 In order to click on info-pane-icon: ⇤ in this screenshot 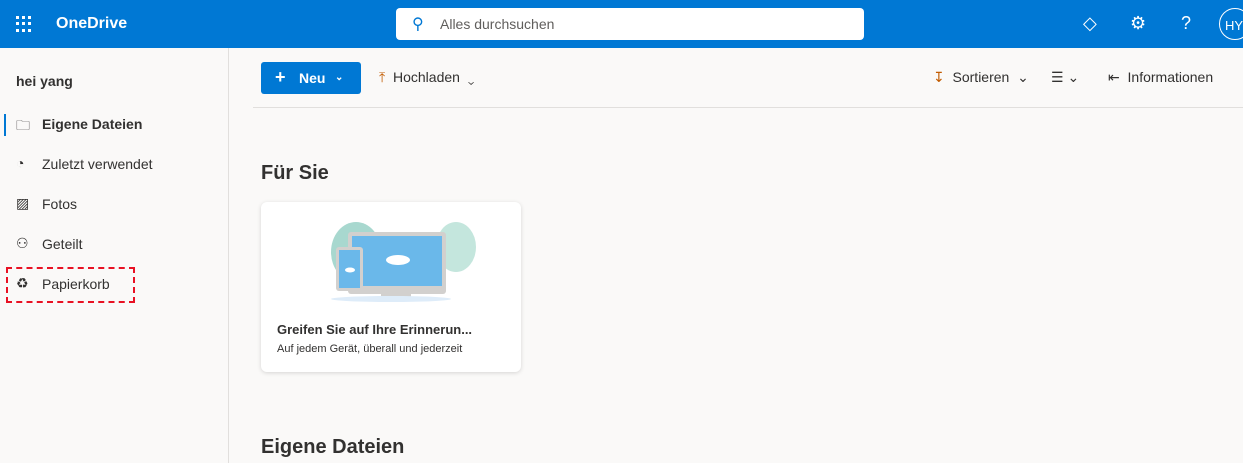, I will do `click(1114, 77)`.